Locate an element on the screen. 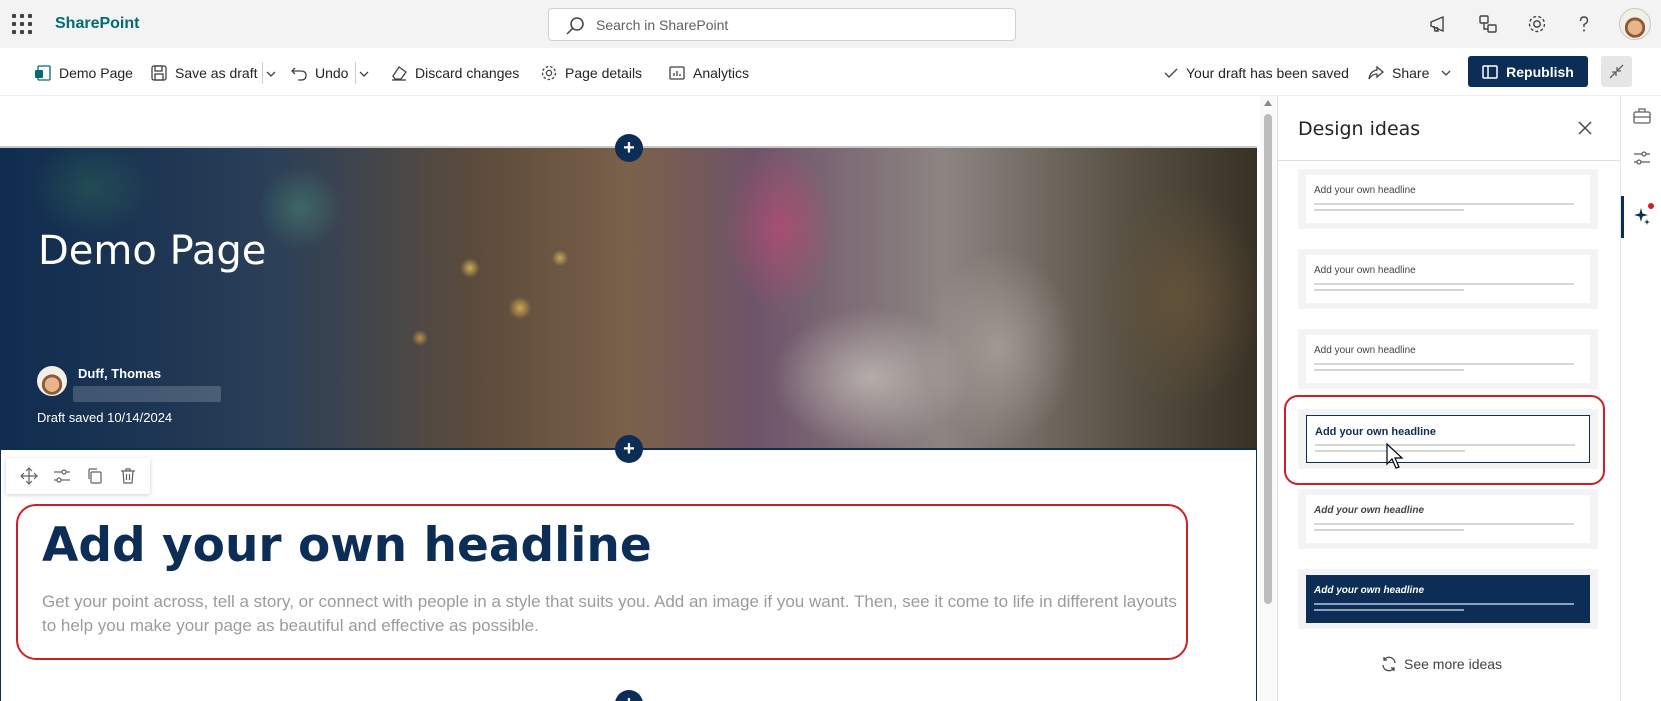 The image size is (1661, 701). discard-changes-label: Discard changes is located at coordinates (467, 73).